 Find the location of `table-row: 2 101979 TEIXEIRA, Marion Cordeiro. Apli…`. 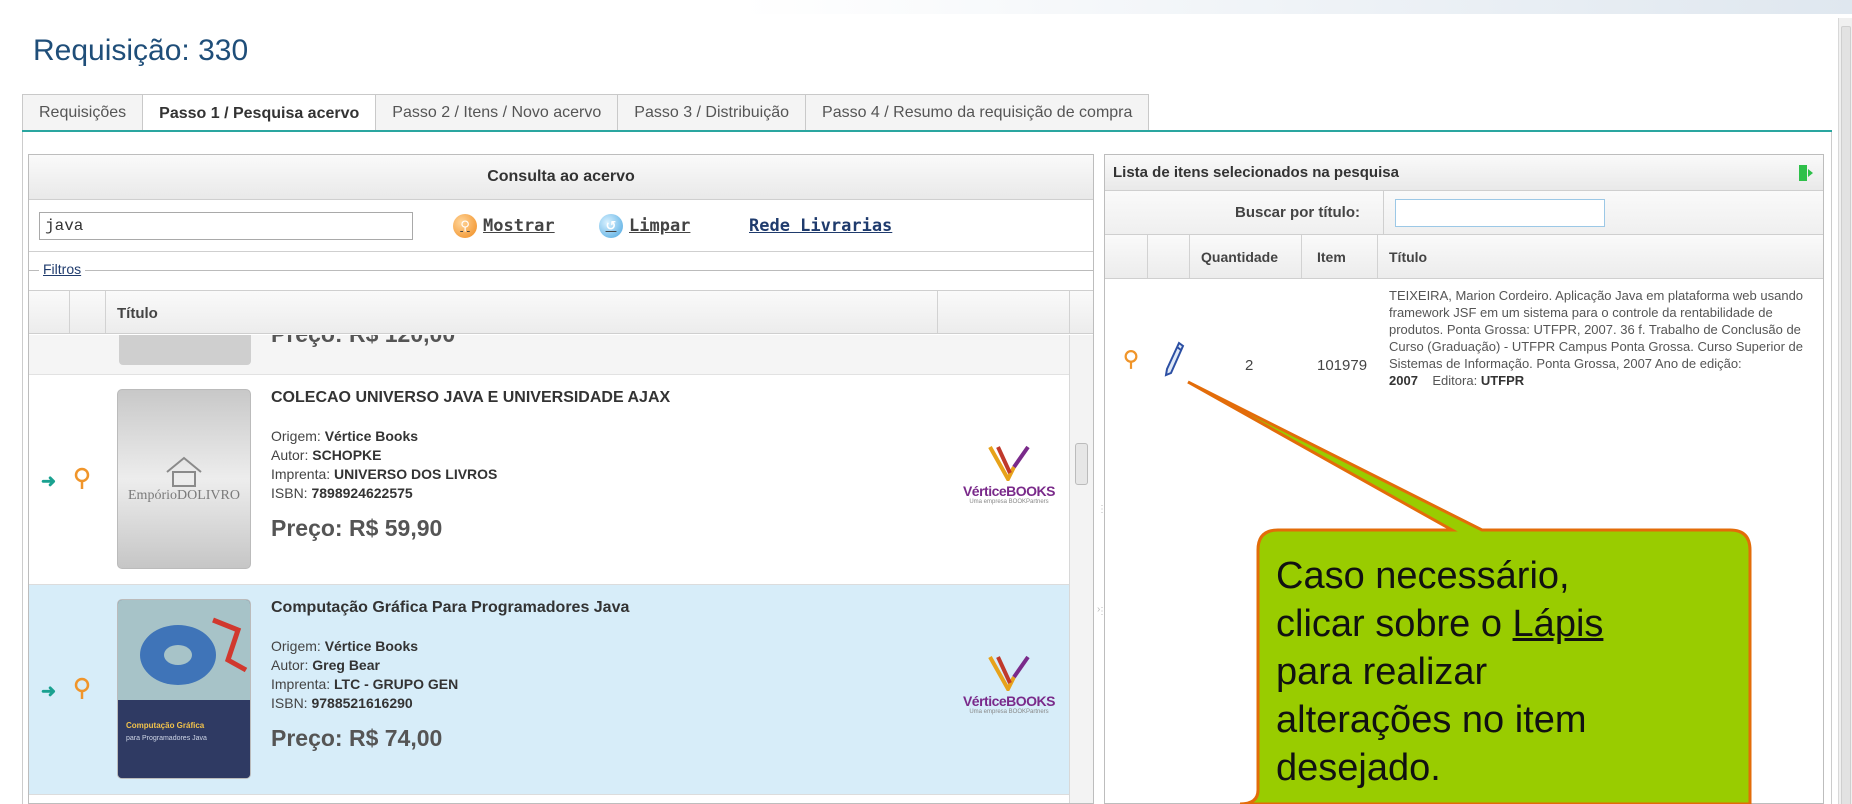

table-row: 2 101979 TEIXEIRA, Marion Cordeiro. Apli… is located at coordinates (1464, 364).